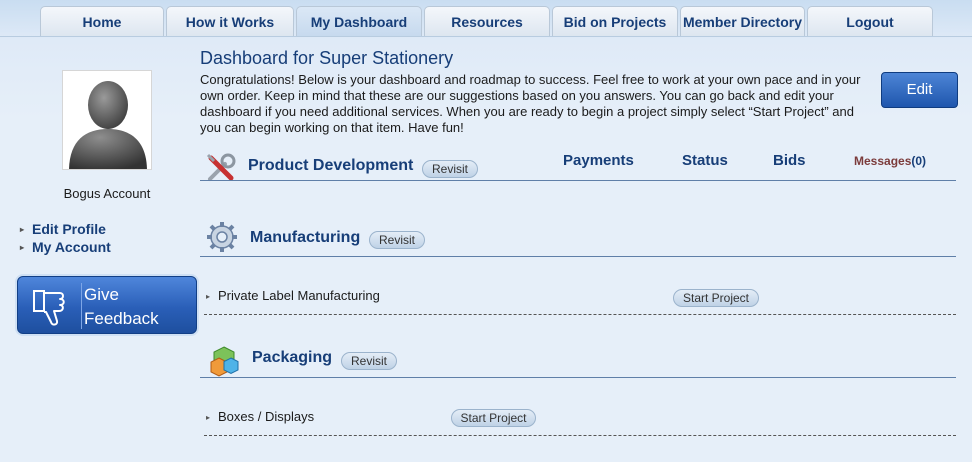 Image resolution: width=972 pixels, height=462 pixels. I want to click on column-messages: Messages(0), so click(890, 161).